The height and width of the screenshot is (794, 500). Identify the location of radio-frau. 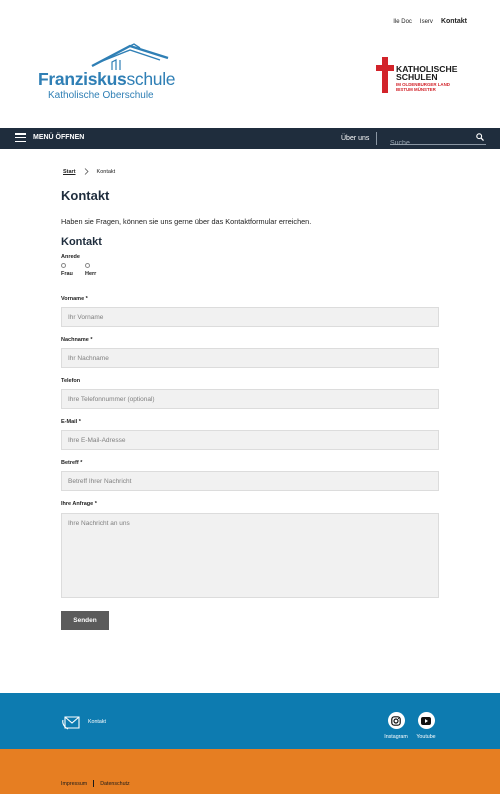
(63, 265).